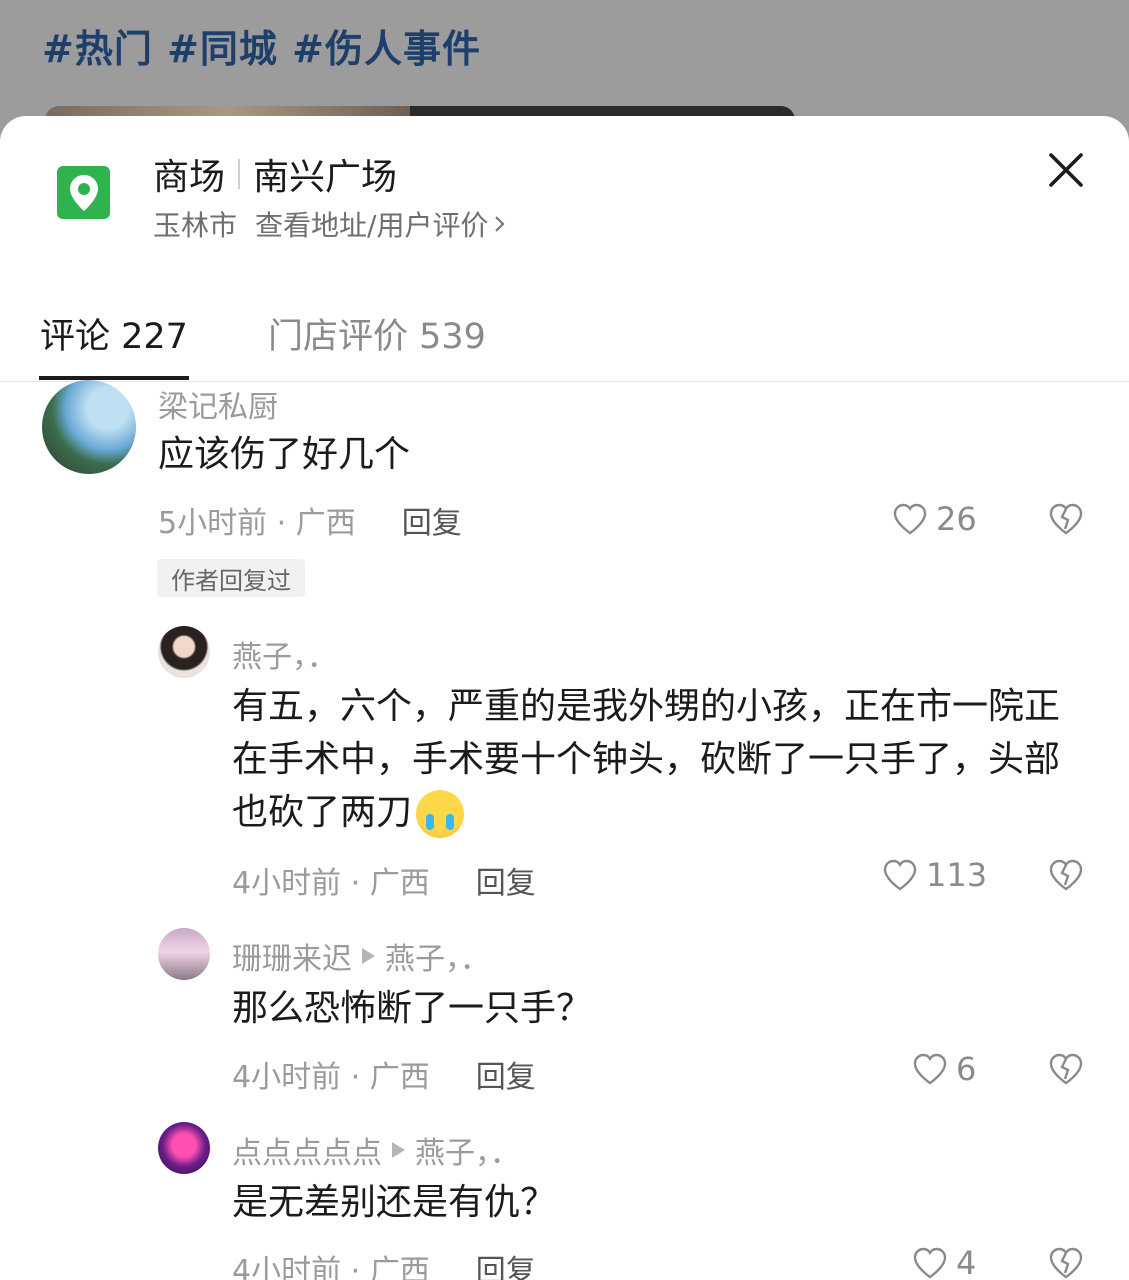  Describe the element at coordinates (83, 192) in the screenshot. I see `location-pin-icon` at that location.